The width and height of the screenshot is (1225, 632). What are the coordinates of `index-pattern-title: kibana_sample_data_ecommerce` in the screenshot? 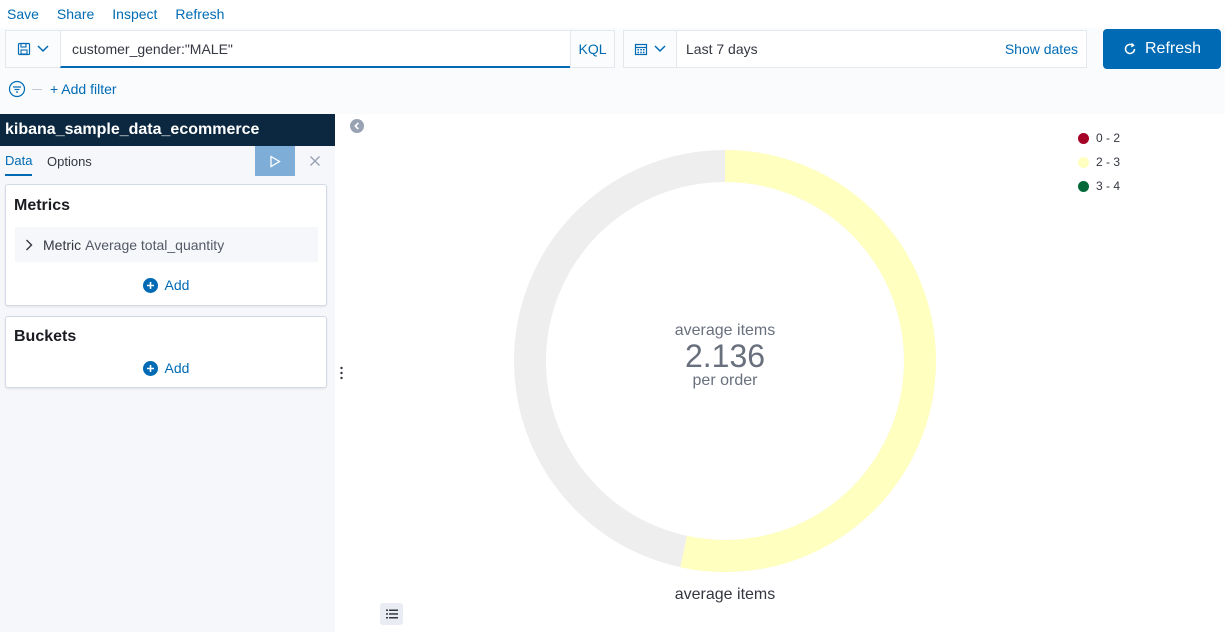 It's located at (167, 130).